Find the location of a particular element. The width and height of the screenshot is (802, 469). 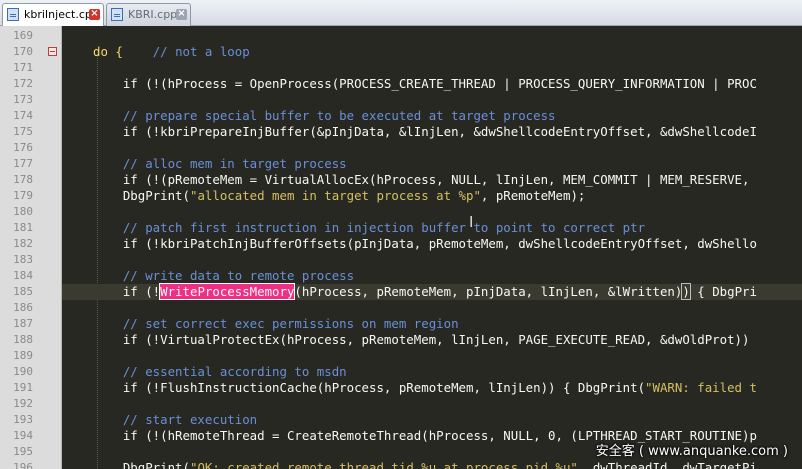

fold-collapse-icon is located at coordinates (52, 51).